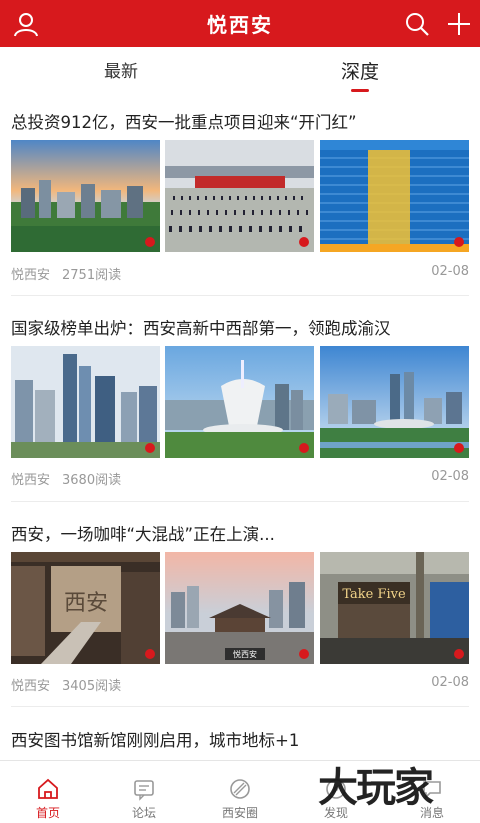 This screenshot has width=480, height=823. I want to click on home-icon, so click(48, 789).